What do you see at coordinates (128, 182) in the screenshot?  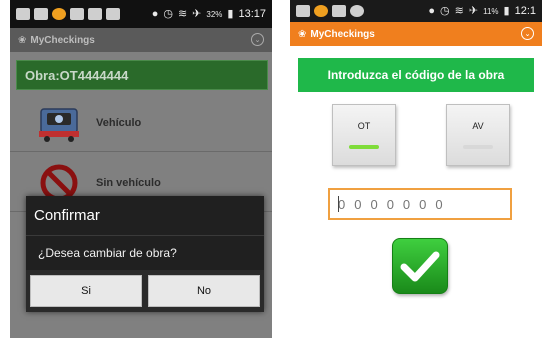 I see `list-item-label: Sin vehículo` at bounding box center [128, 182].